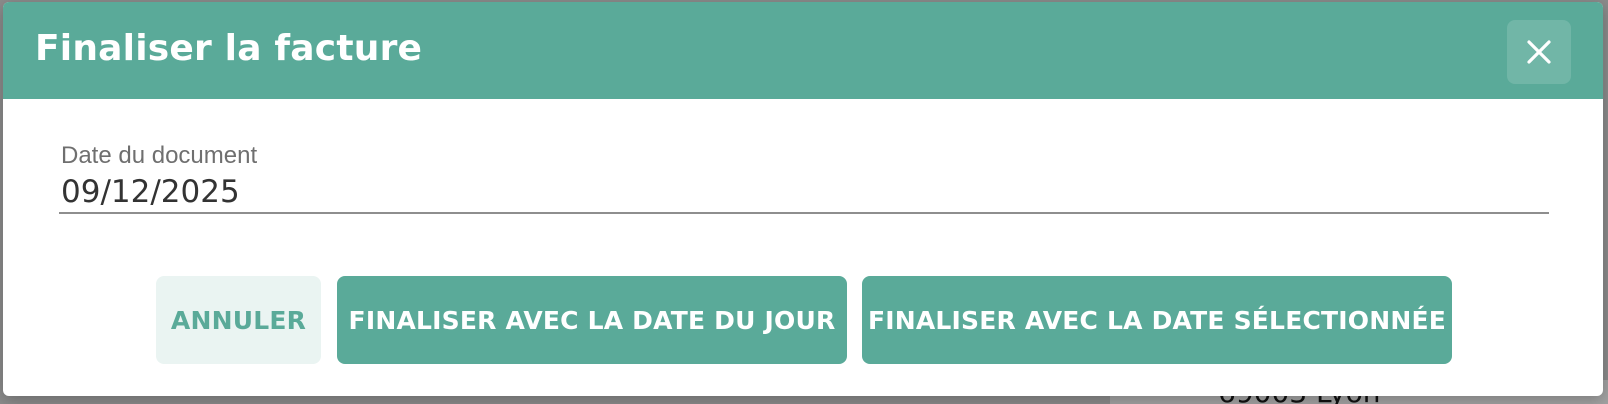 The height and width of the screenshot is (404, 1608). What do you see at coordinates (159, 155) in the screenshot?
I see `document-date-label: Date du document` at bounding box center [159, 155].